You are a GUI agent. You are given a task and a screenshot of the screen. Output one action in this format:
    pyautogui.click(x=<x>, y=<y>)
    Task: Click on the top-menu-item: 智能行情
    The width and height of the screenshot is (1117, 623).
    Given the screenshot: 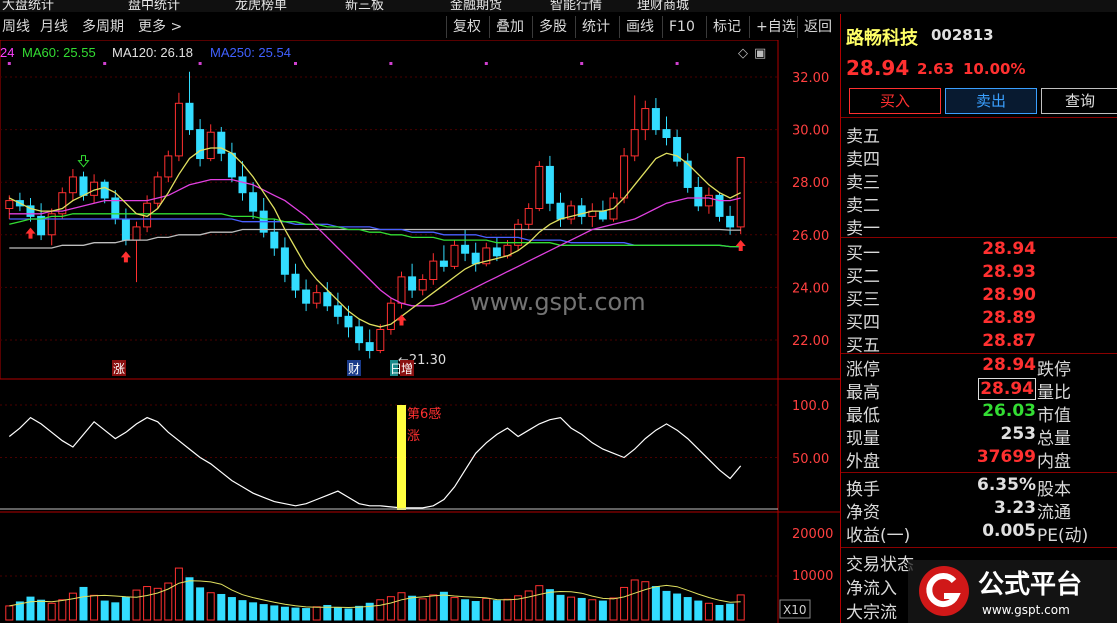 What is the action you would take?
    pyautogui.click(x=576, y=6)
    